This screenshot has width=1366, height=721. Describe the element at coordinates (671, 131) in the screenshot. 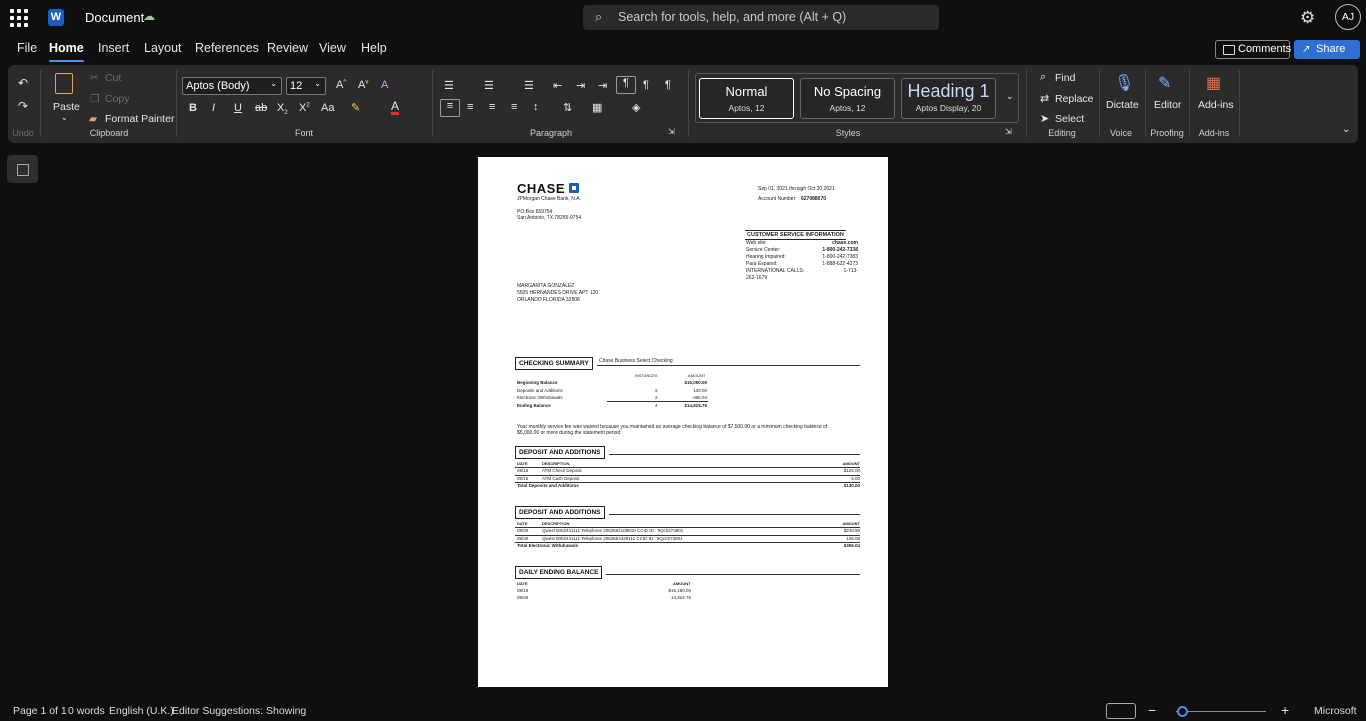

I see `paragraph-launcher-icon: ⇲` at that location.